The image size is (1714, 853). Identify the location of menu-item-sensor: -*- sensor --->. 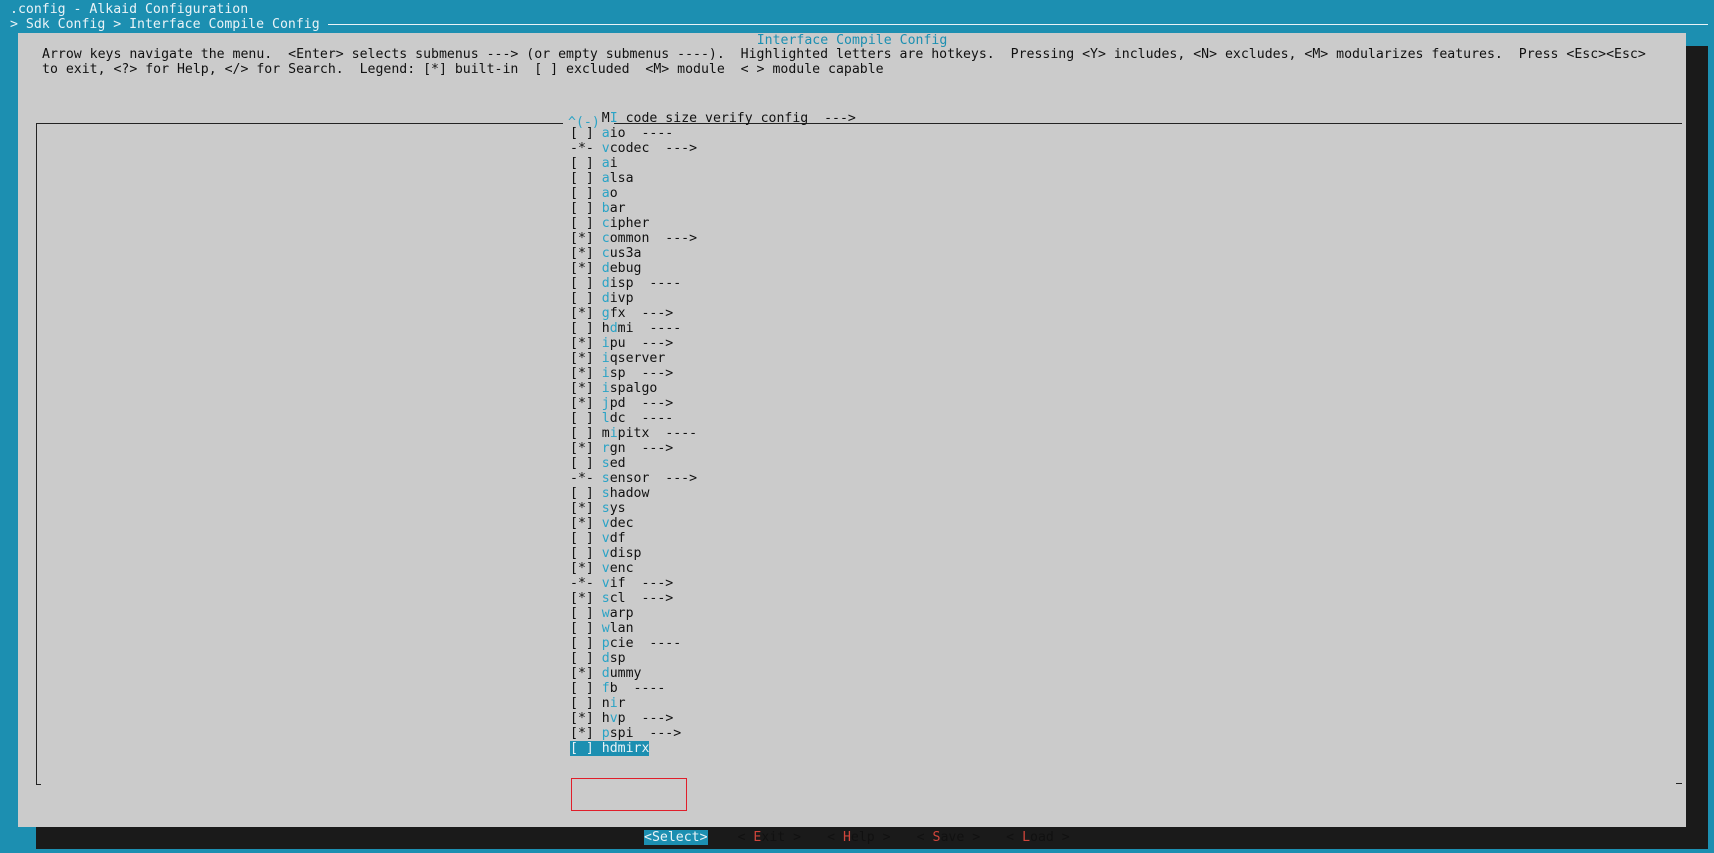
(713, 478).